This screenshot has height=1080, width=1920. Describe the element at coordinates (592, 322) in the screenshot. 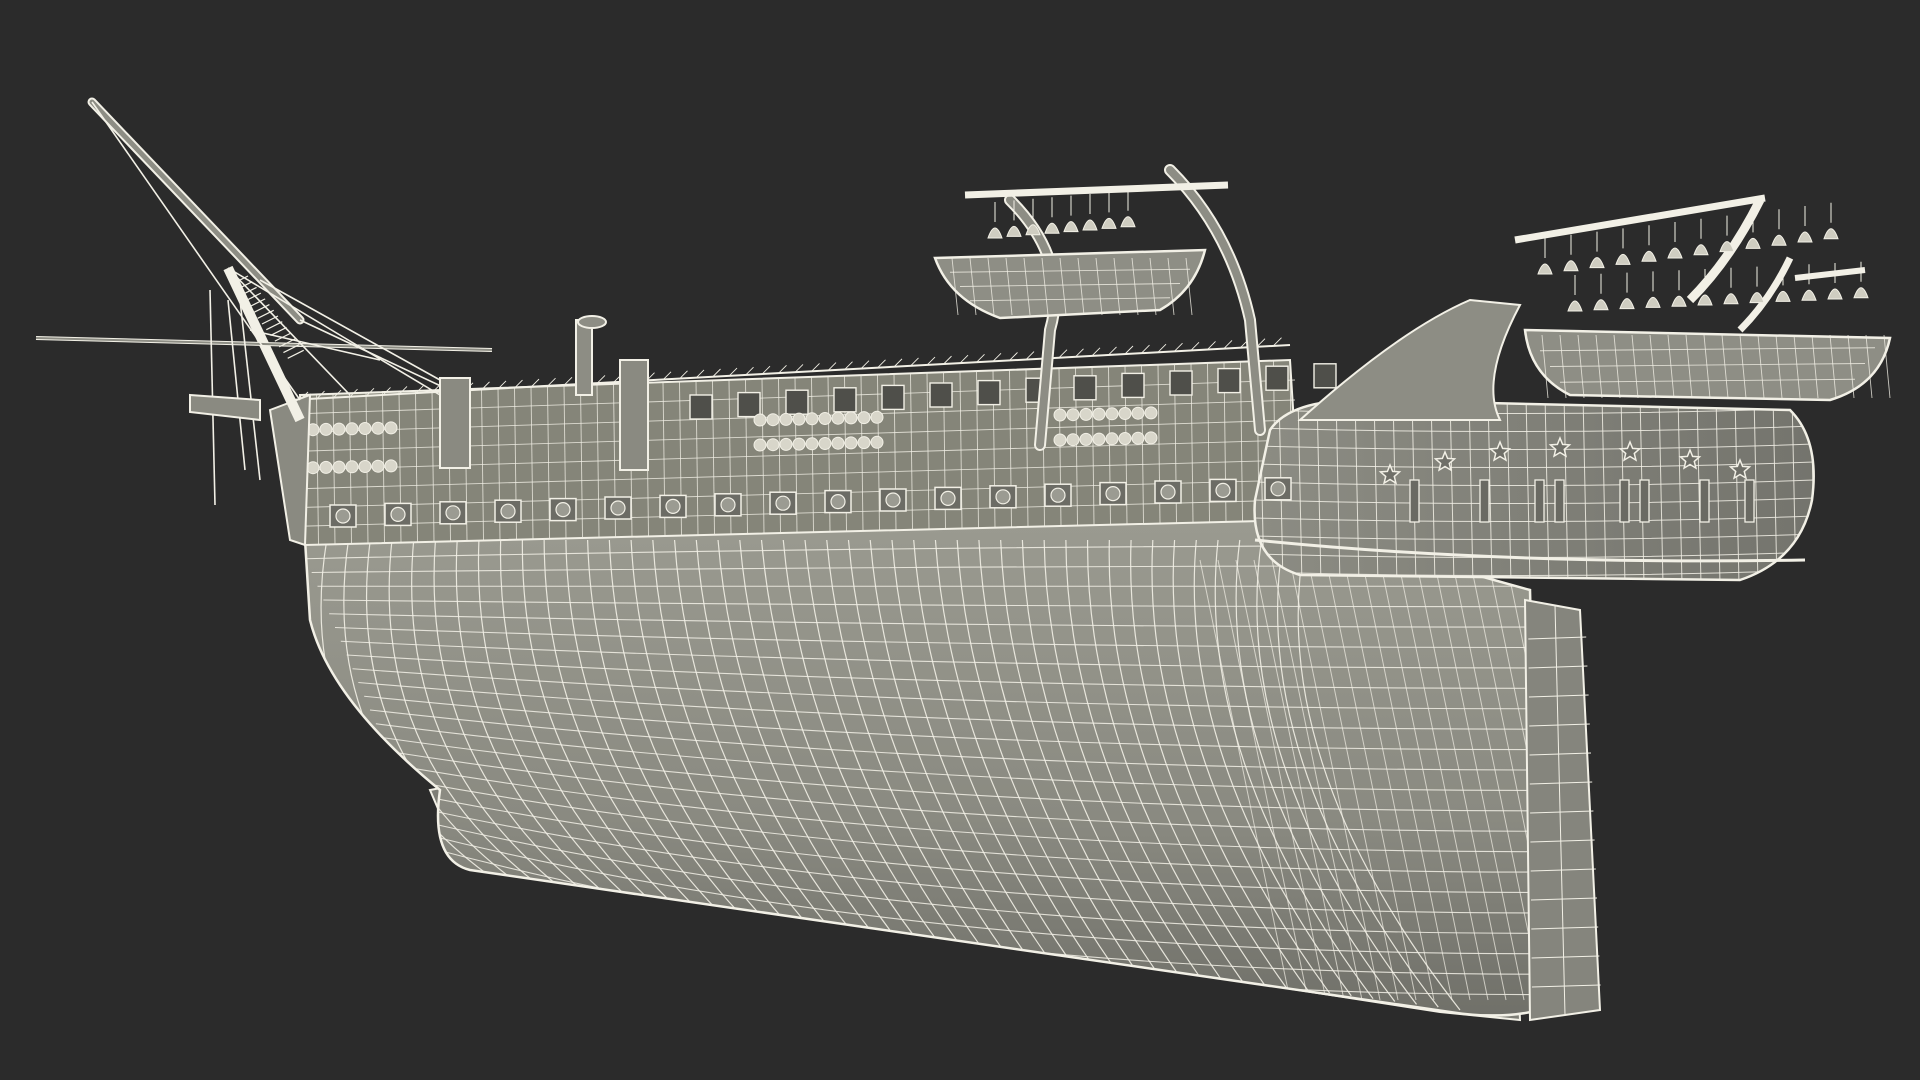

I see `chimney-cap` at that location.